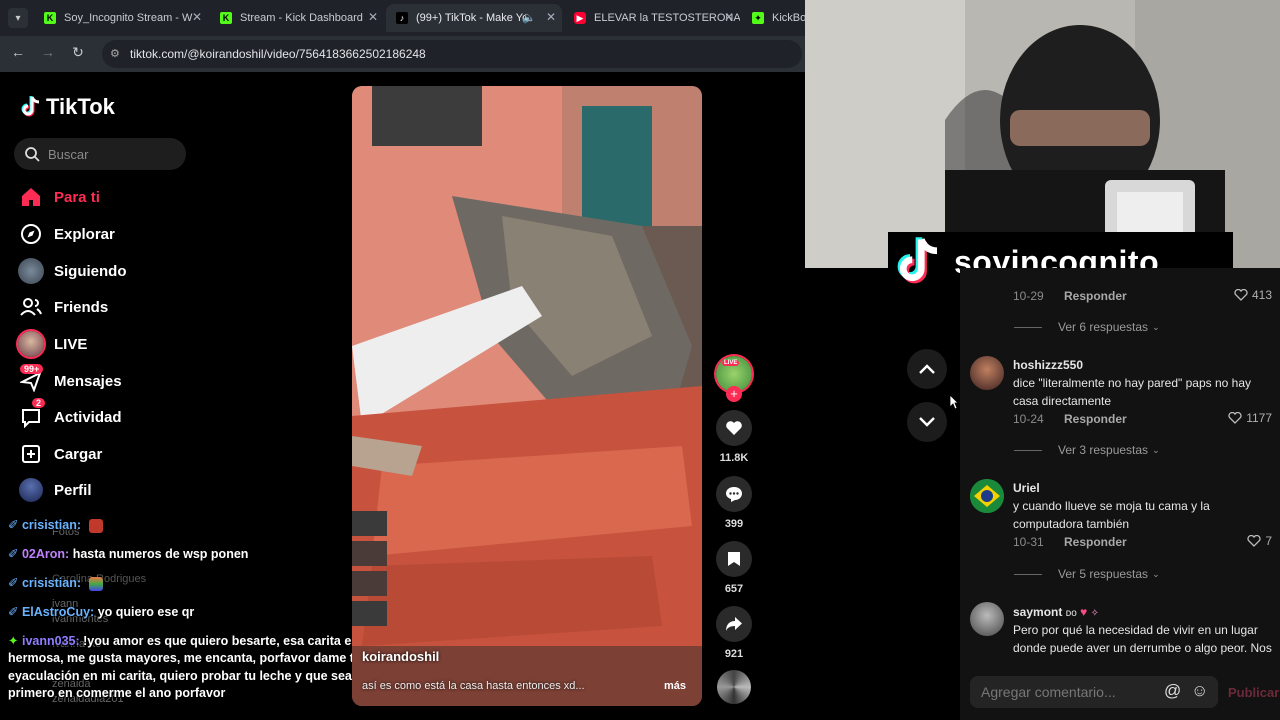 This screenshot has width=1280, height=720. What do you see at coordinates (788, 18) in the screenshot?
I see `tab-label: KickBot` at bounding box center [788, 18].